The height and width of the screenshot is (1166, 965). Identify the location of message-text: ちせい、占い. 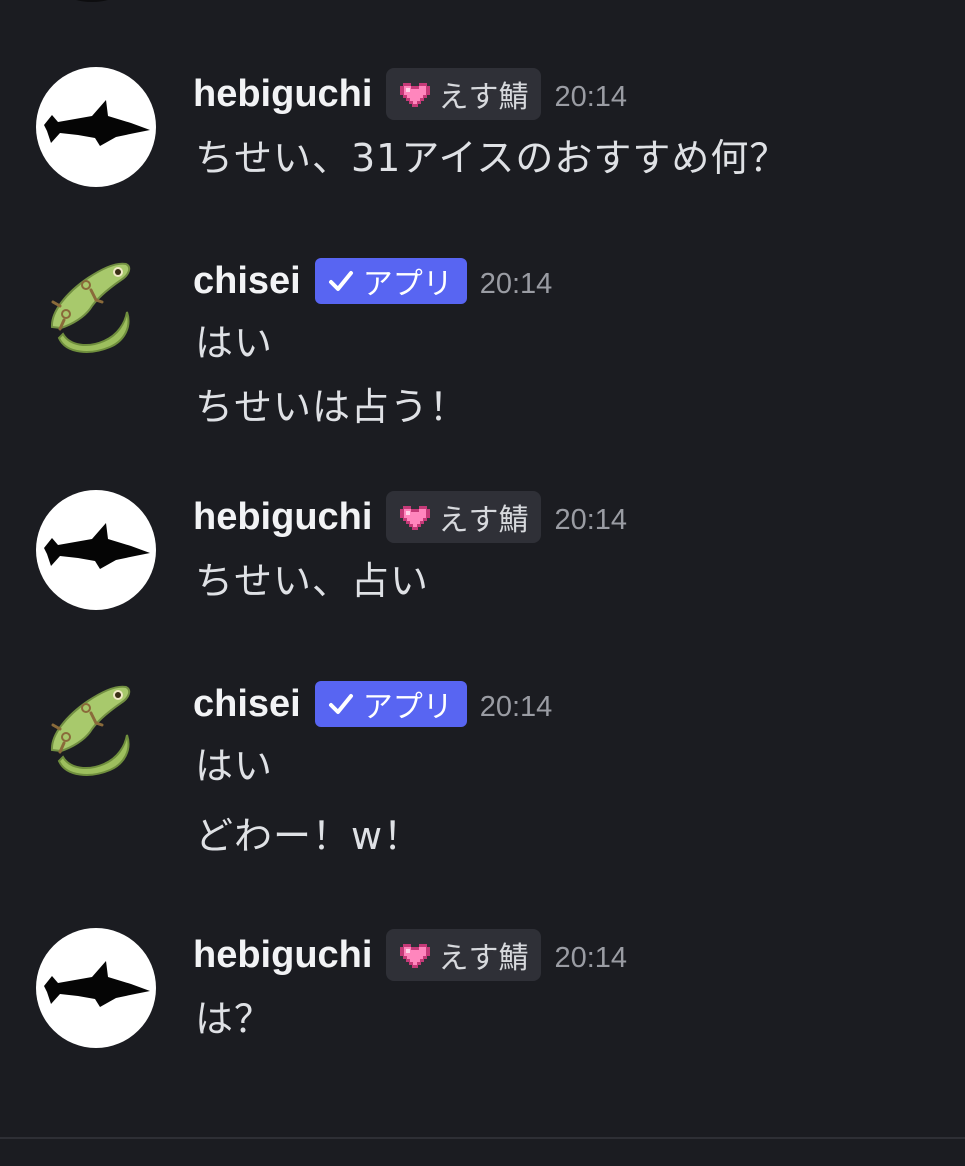
(312, 581).